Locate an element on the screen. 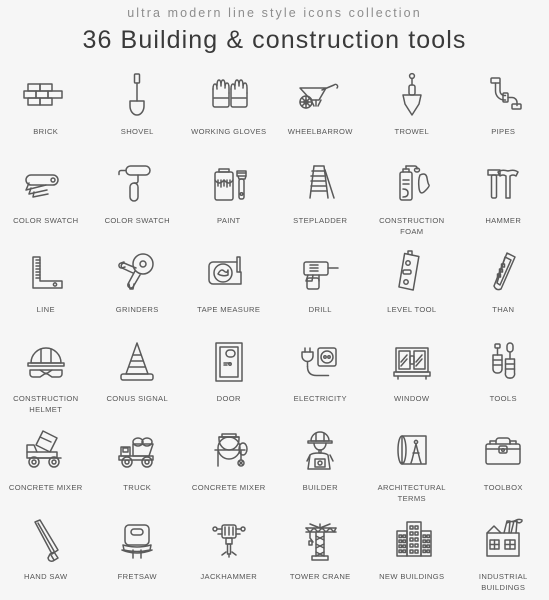  icon-cell: STEPLADDER is located at coordinates (321, 198).